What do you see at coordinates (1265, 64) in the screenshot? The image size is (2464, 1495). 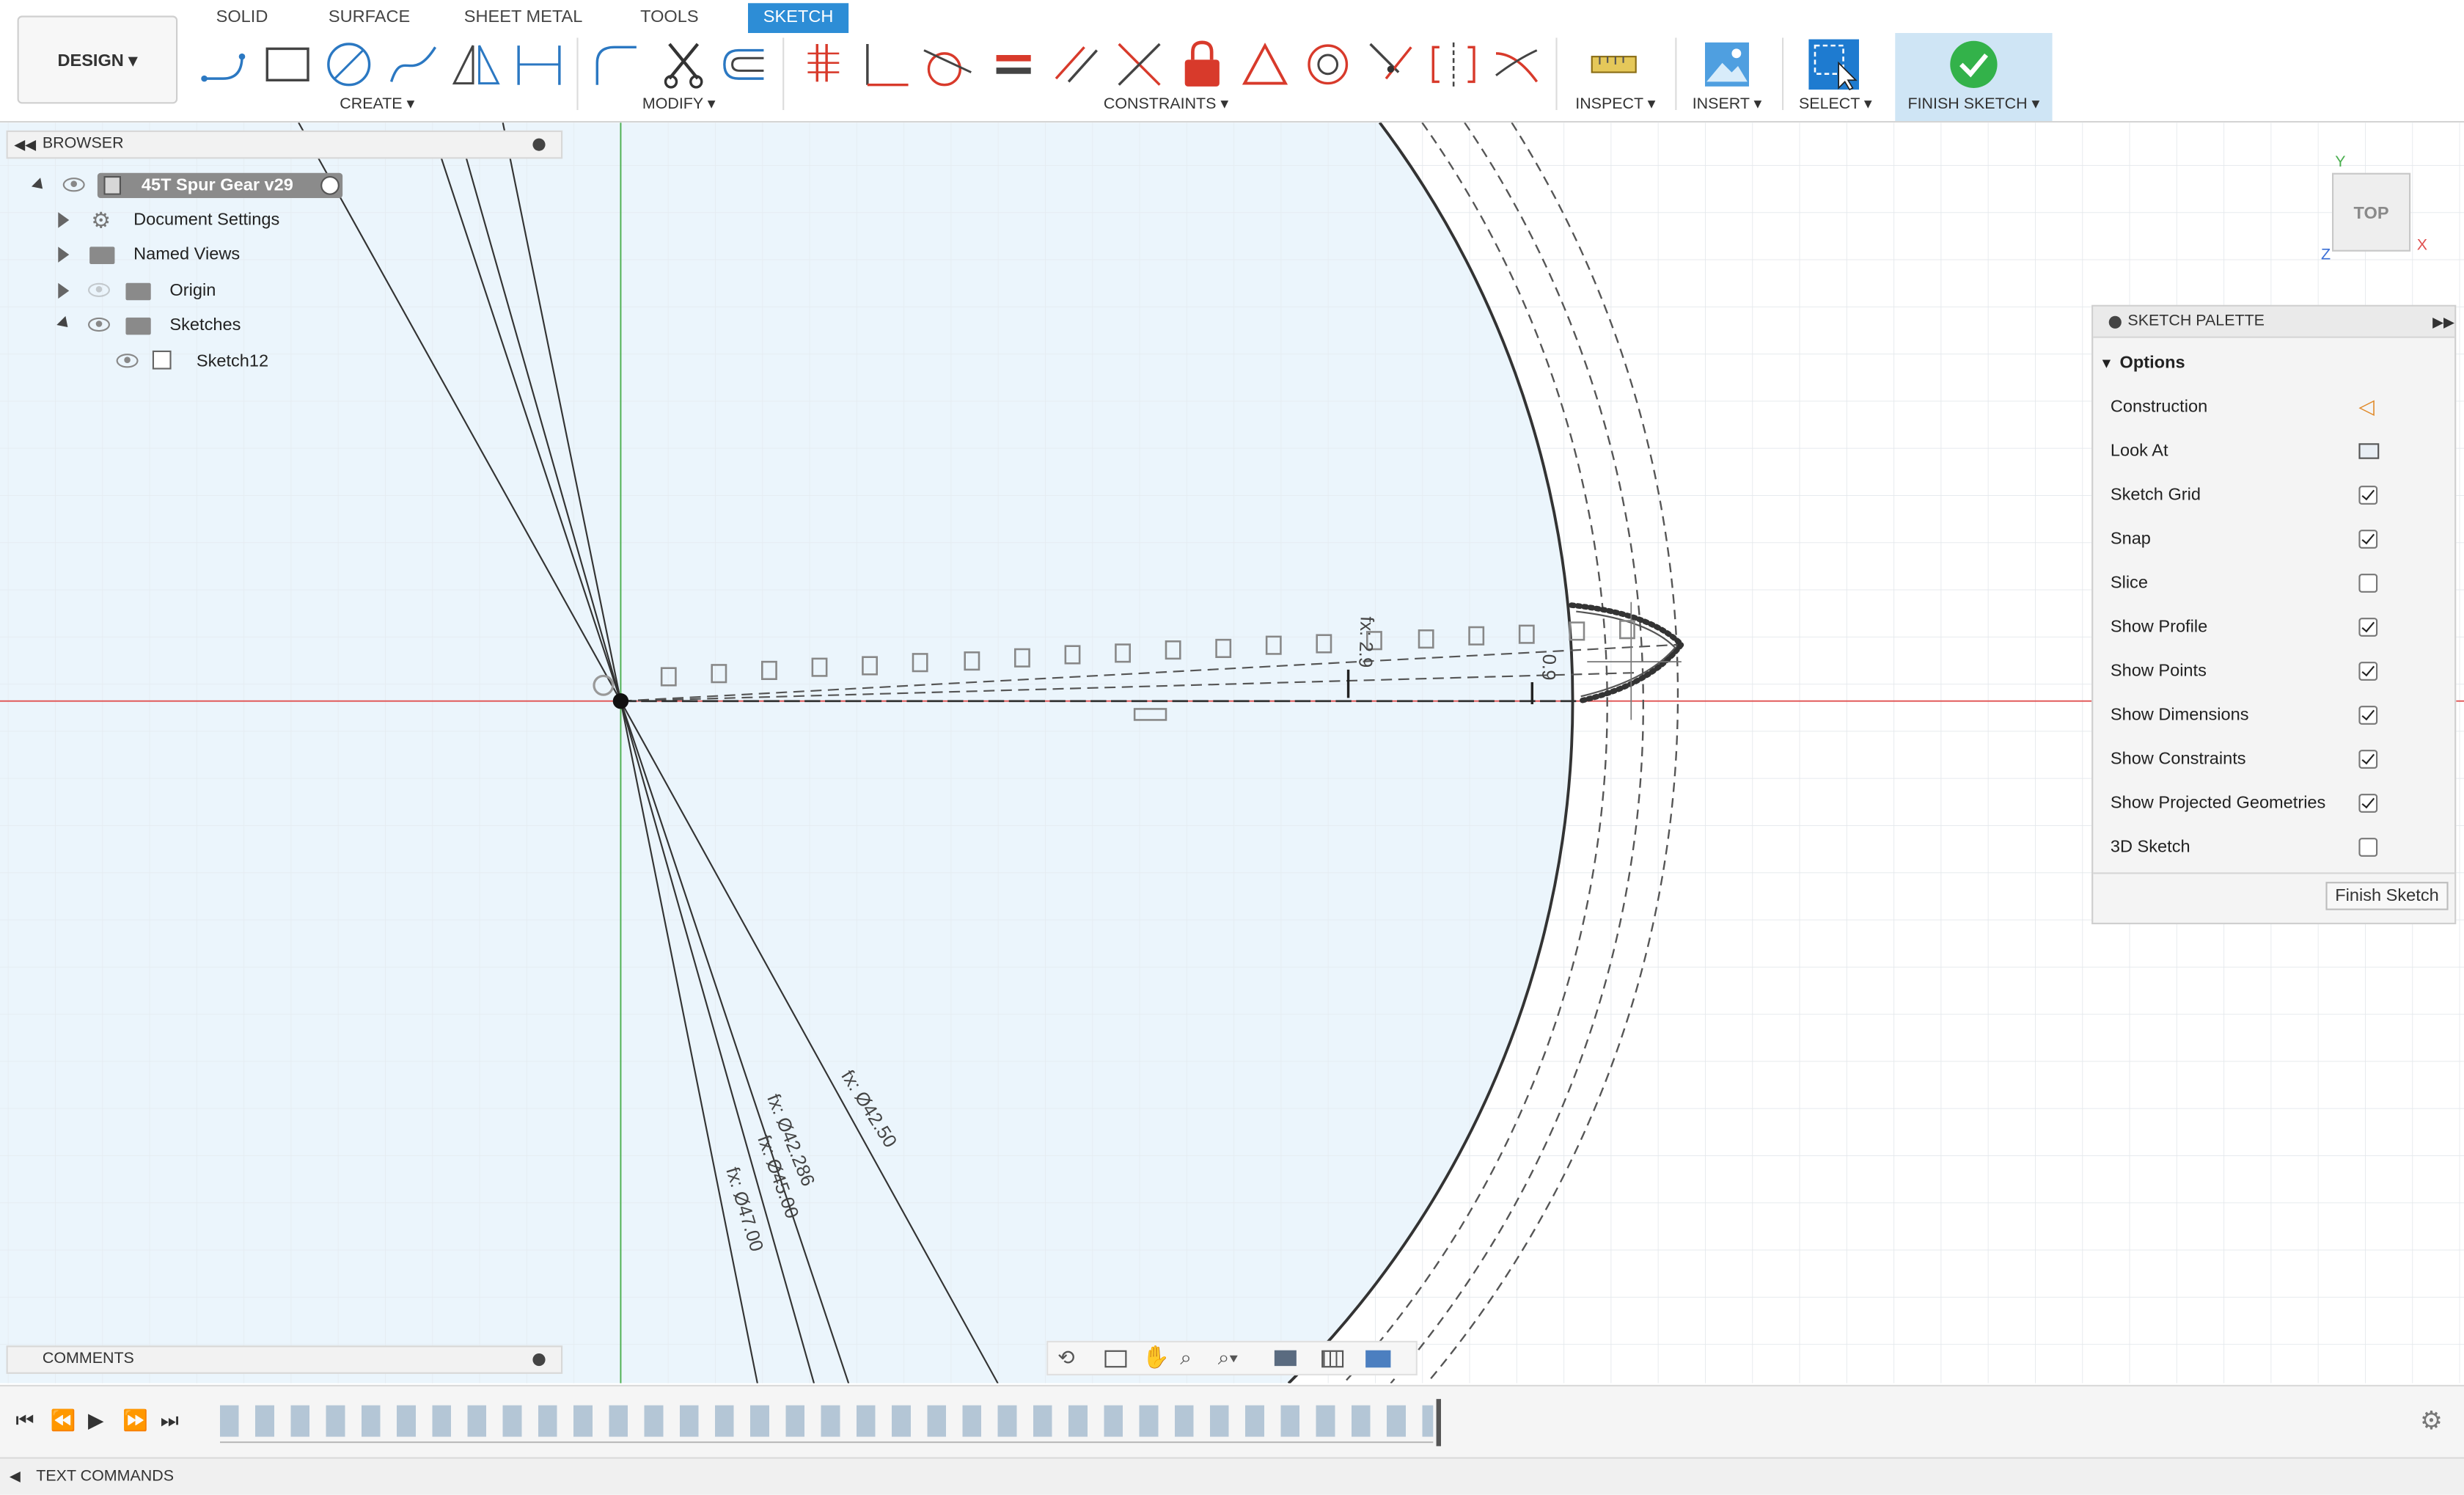 I see `midpoint-constraint-icon` at bounding box center [1265, 64].